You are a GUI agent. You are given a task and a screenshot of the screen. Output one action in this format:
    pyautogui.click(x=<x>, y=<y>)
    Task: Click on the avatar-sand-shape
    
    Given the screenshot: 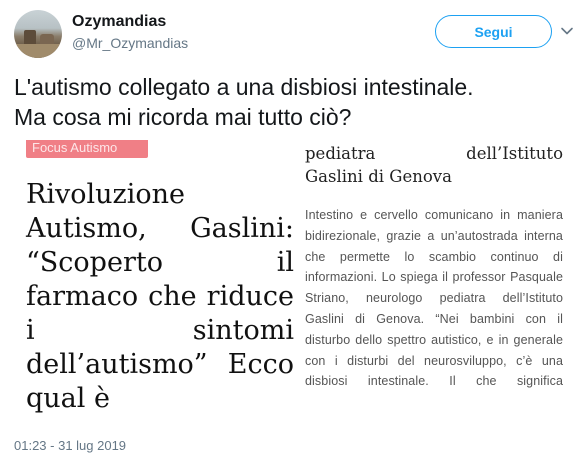 What is the action you would take?
    pyautogui.click(x=38, y=51)
    